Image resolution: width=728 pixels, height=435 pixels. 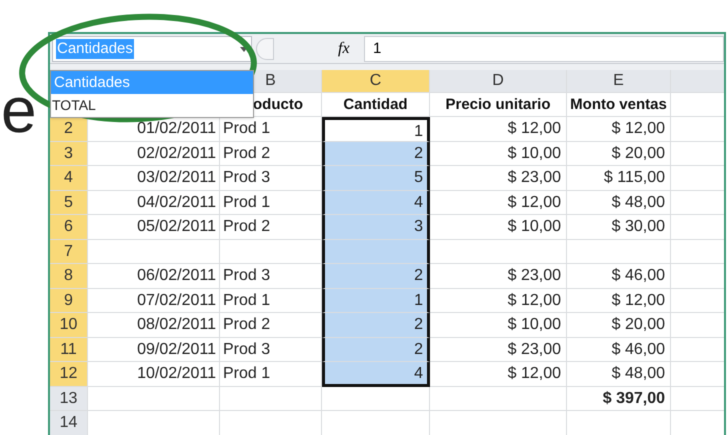 I want to click on table-cell: 03/02/2011, so click(x=154, y=178).